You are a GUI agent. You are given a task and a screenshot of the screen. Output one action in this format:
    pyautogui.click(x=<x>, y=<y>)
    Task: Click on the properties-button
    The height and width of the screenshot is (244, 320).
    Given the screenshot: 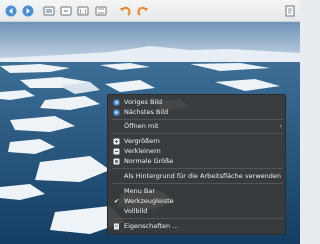 What is the action you would take?
    pyautogui.click(x=290, y=11)
    